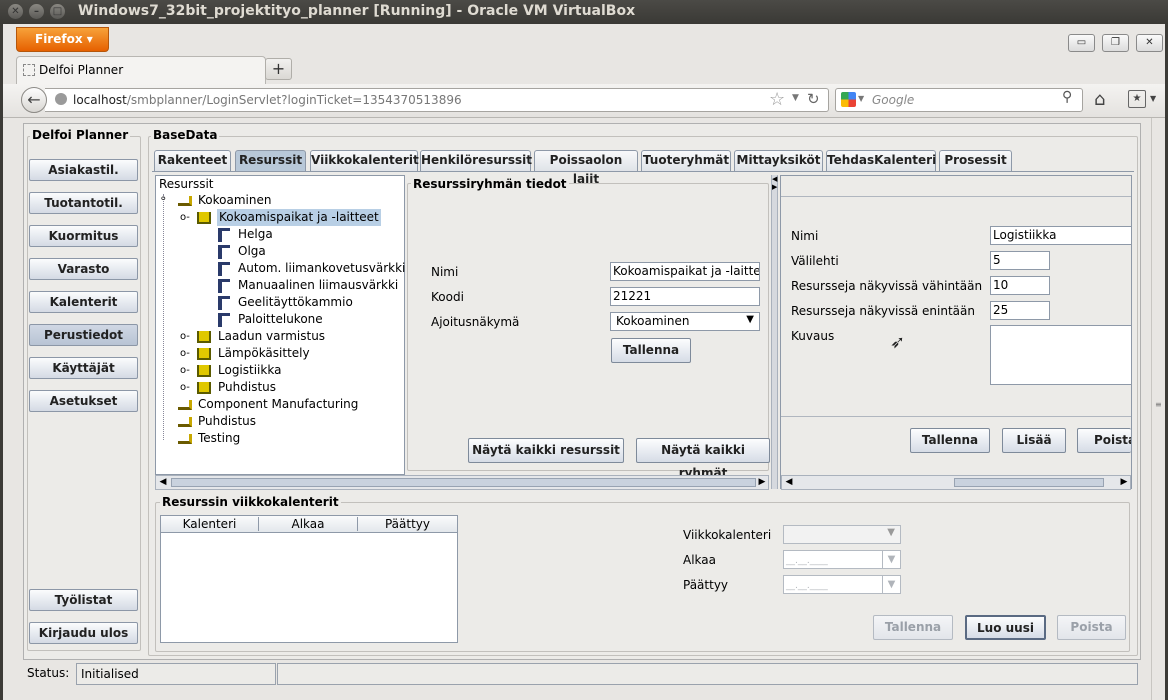 Image resolution: width=1168 pixels, height=700 pixels. I want to click on tab-tehdaskalenteri: TehdasKalenteri, so click(881, 160).